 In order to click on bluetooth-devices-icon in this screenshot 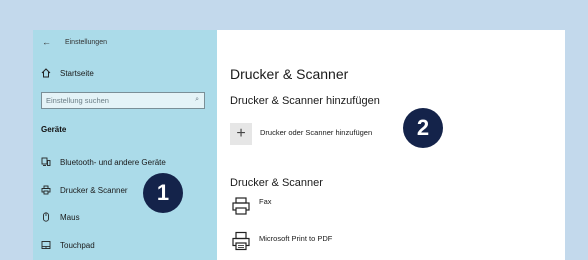, I will do `click(46, 162)`.